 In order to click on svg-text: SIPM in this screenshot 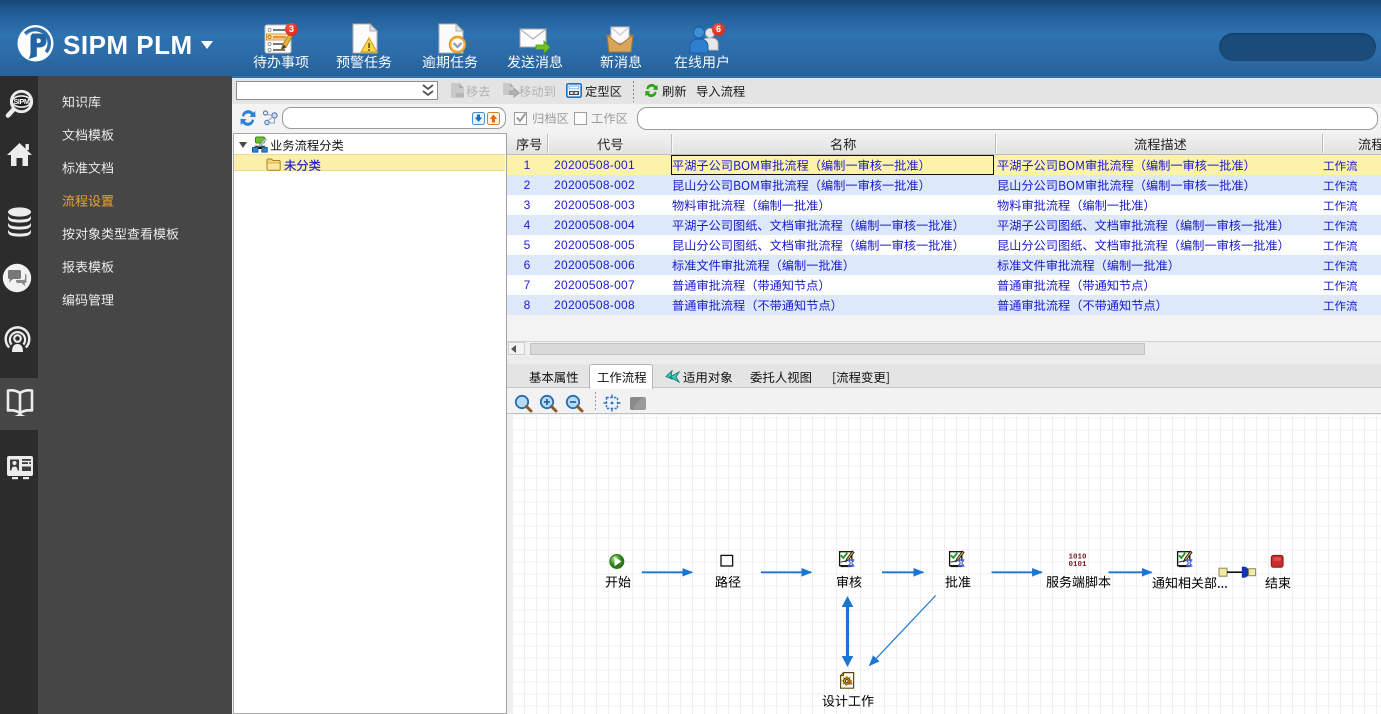, I will do `click(22, 101)`.